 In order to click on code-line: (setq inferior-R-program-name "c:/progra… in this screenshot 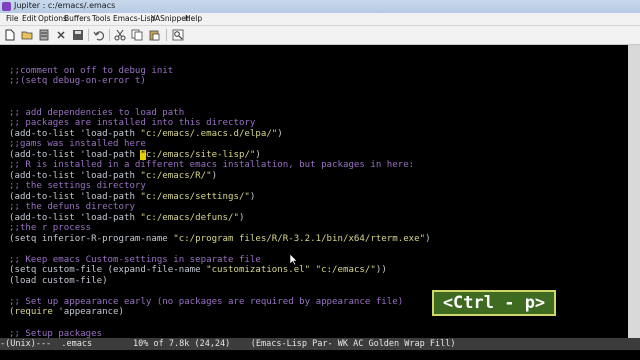, I will do `click(220, 239)`.